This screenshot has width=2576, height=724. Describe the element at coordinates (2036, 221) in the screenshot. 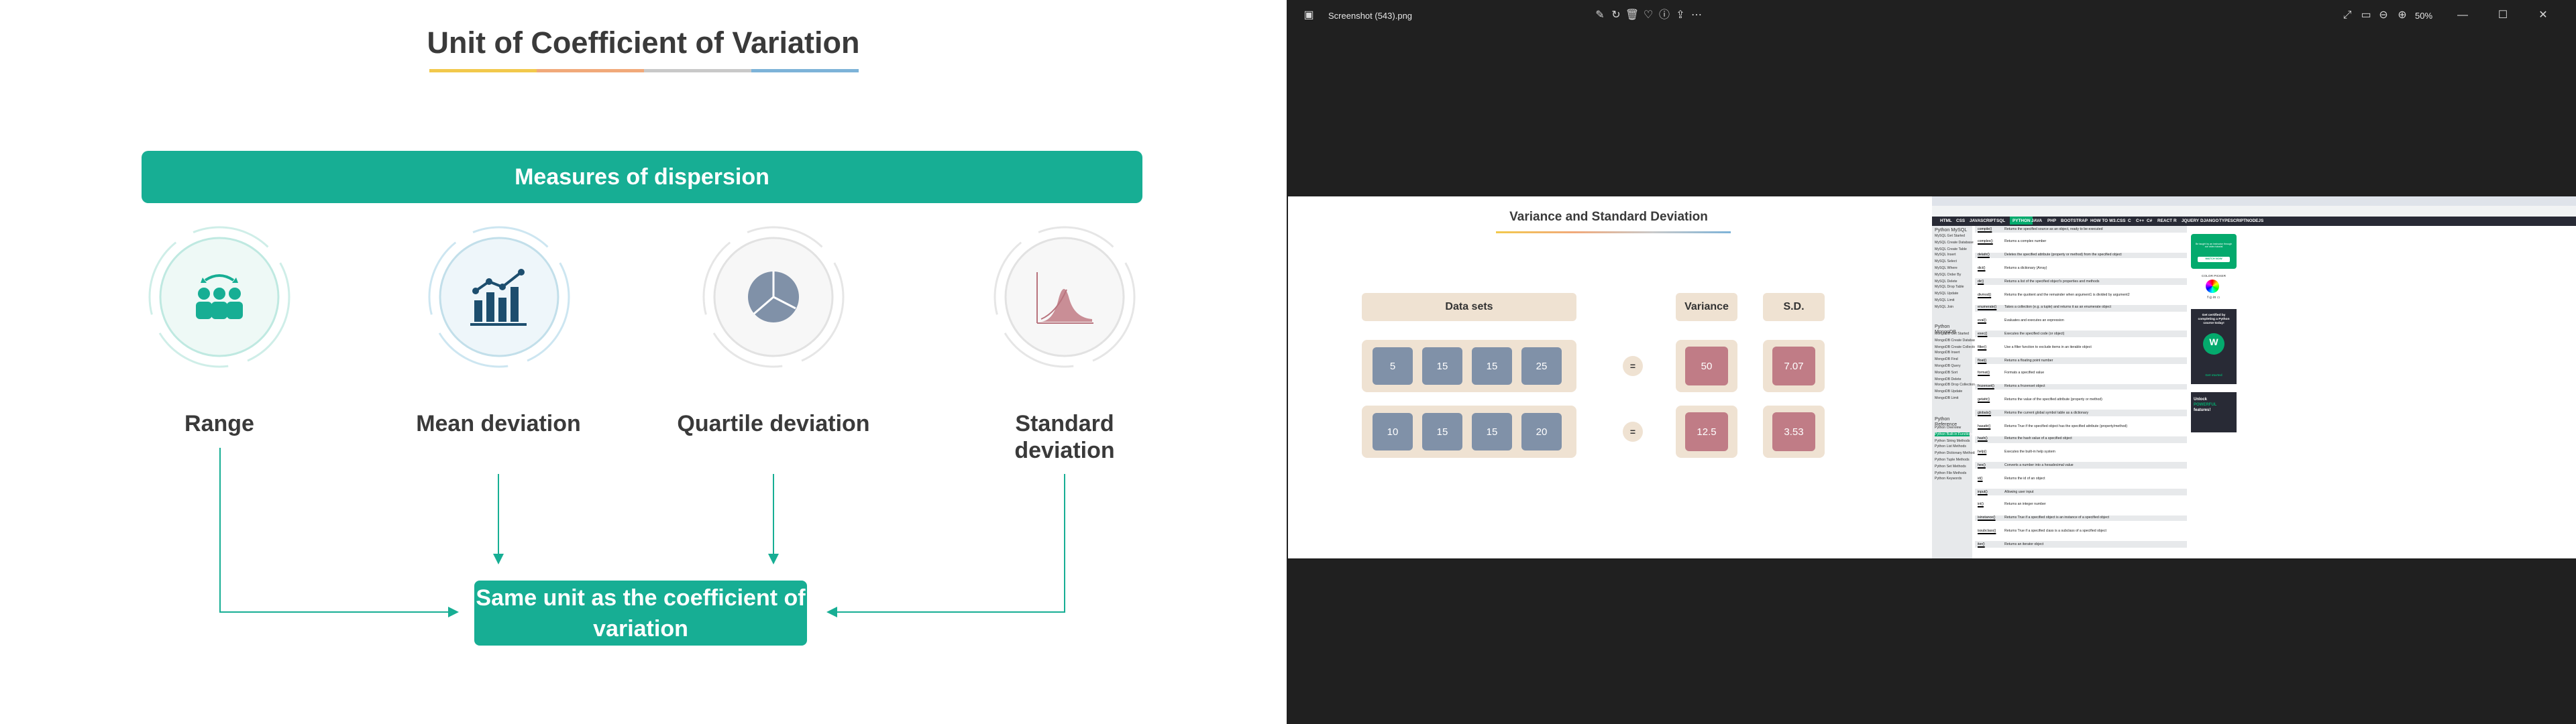

I see `nav-item: JAVA` at that location.